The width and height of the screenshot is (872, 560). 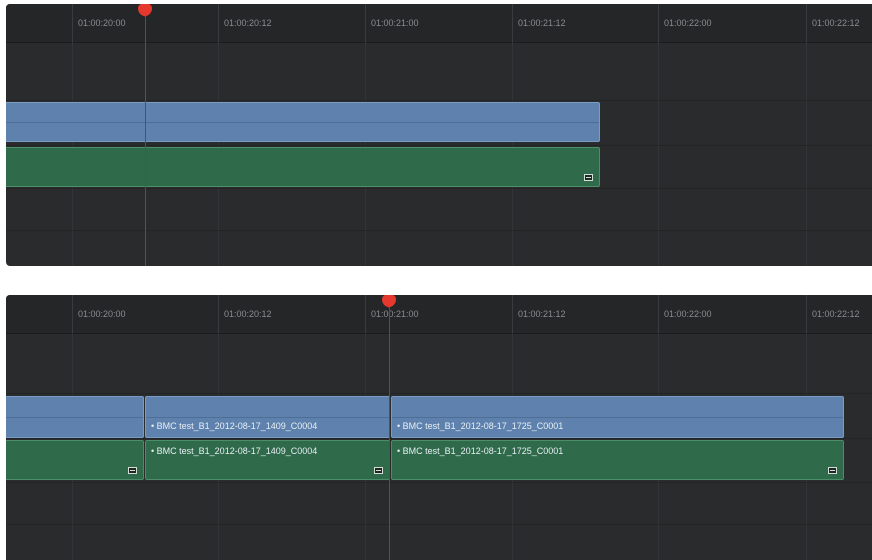 I want to click on video-clip: • BMC test_B1_2012-08-17_1725_C0001, so click(x=617, y=417).